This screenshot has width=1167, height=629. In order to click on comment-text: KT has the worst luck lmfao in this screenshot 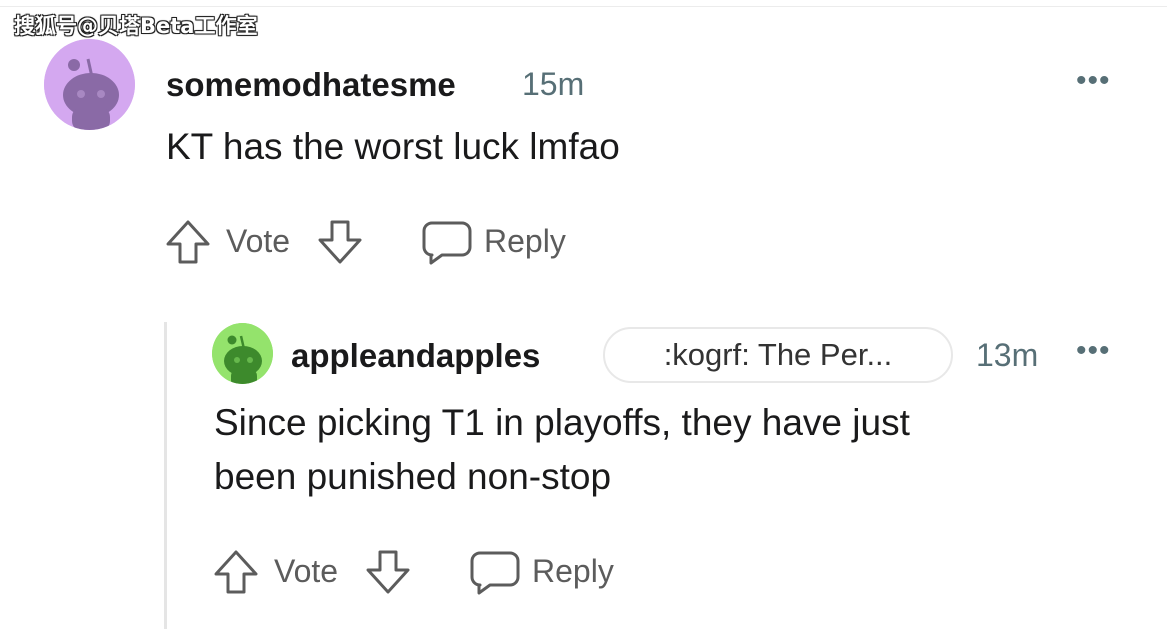, I will do `click(393, 146)`.